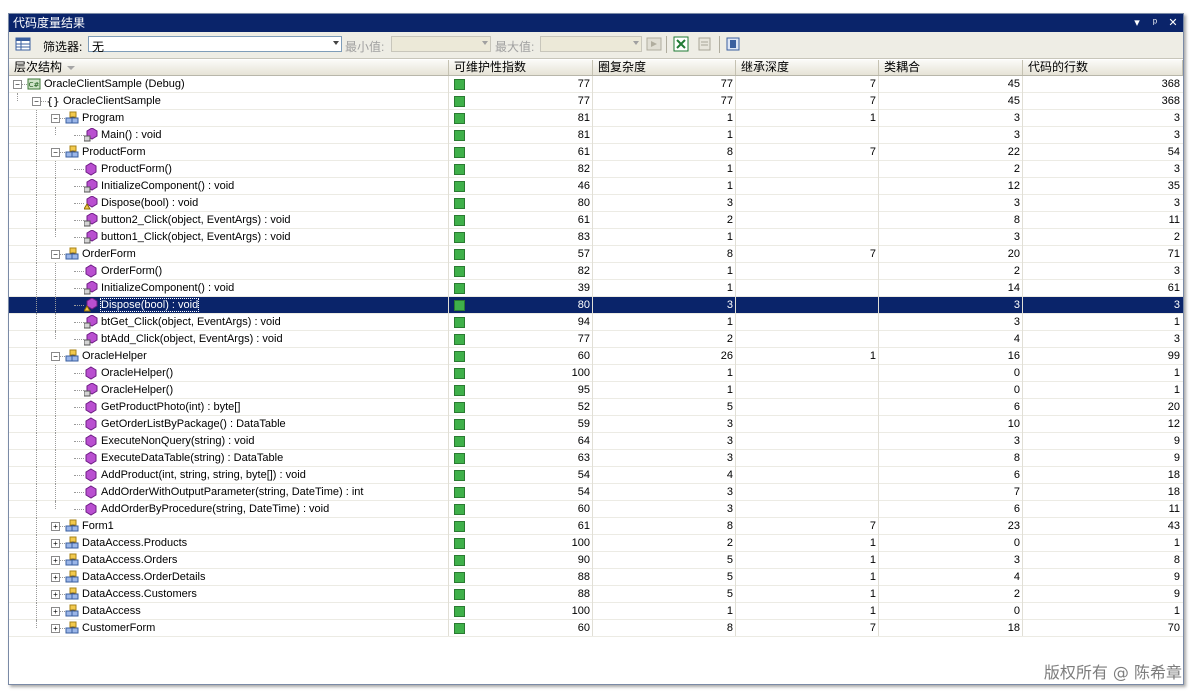 This screenshot has width=1200, height=695. I want to click on table-row: + DataAccess.Products 100 2 1 0 1, so click(596, 543).